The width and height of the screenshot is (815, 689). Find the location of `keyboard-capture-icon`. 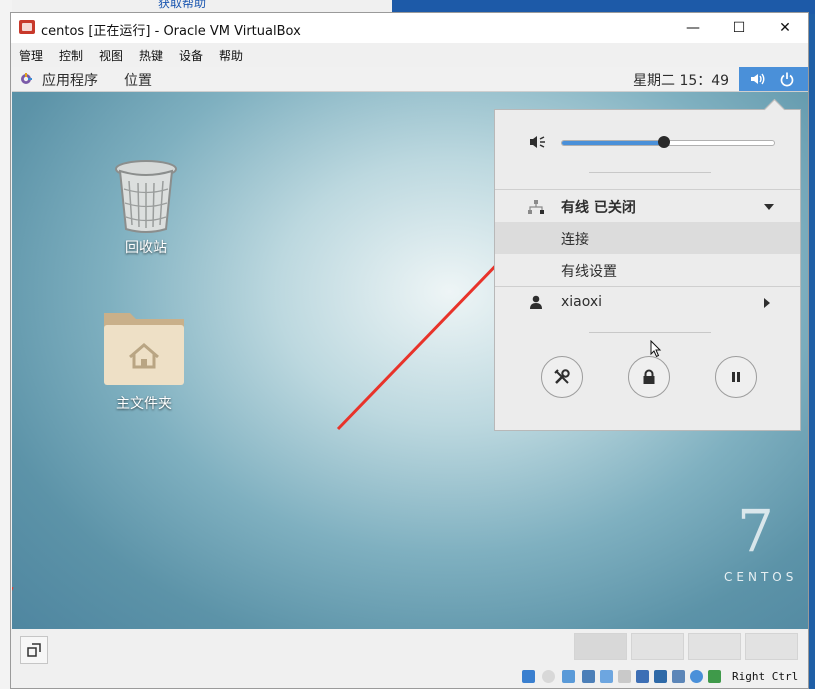

keyboard-capture-icon is located at coordinates (714, 676).